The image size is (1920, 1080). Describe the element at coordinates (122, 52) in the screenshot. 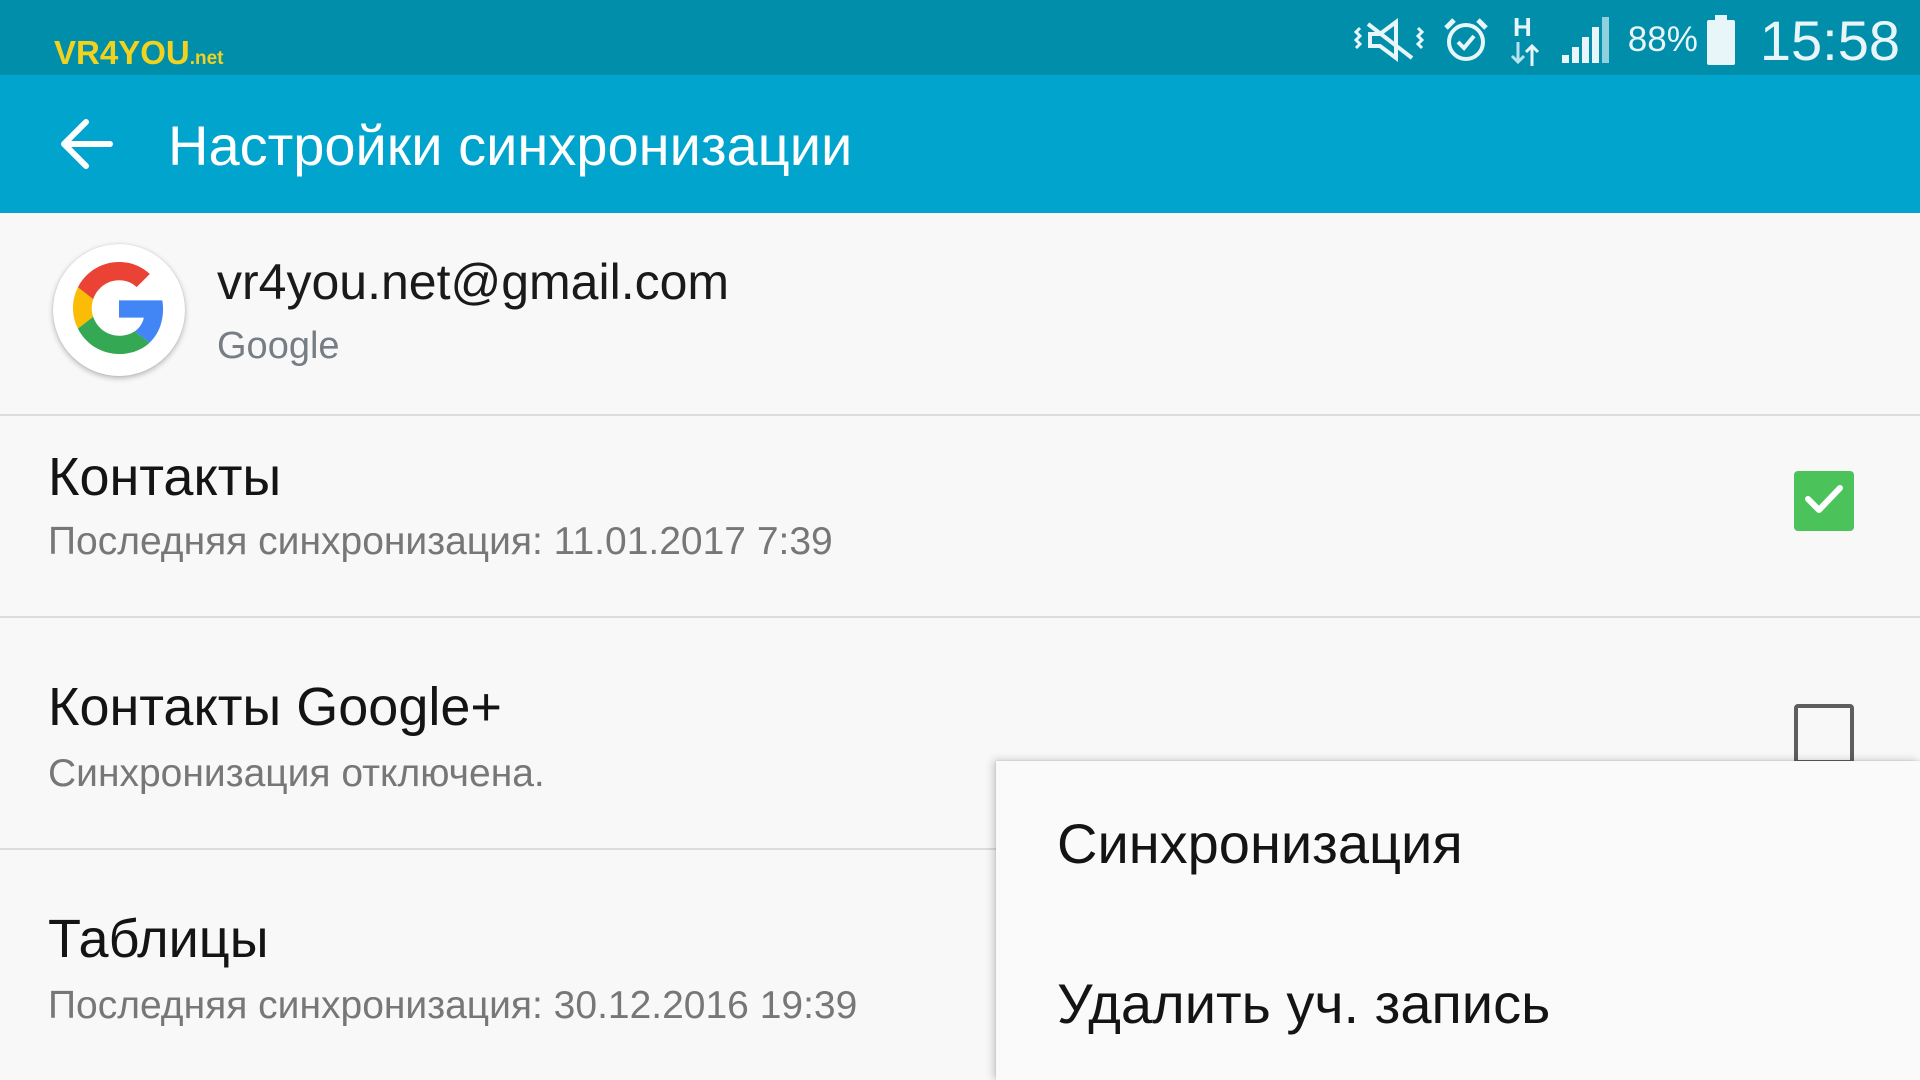

I see `watermark-main: VR4YOU` at that location.